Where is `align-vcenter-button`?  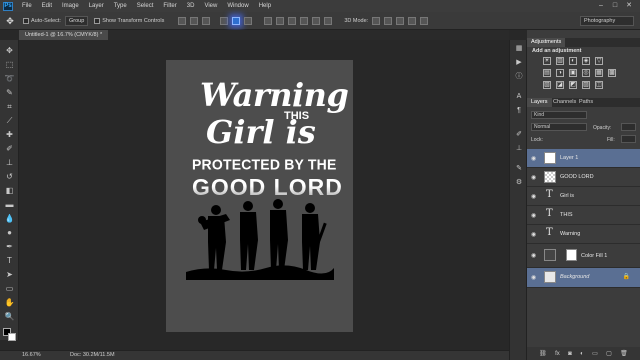
align-vcenter-button is located at coordinates (194, 20).